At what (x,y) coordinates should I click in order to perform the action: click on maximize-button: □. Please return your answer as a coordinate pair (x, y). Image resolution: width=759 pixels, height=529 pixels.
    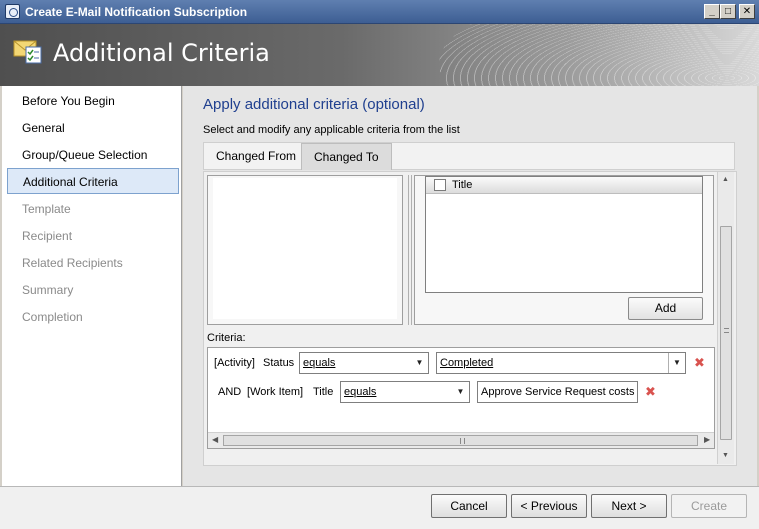
    Looking at the image, I should click on (728, 11).